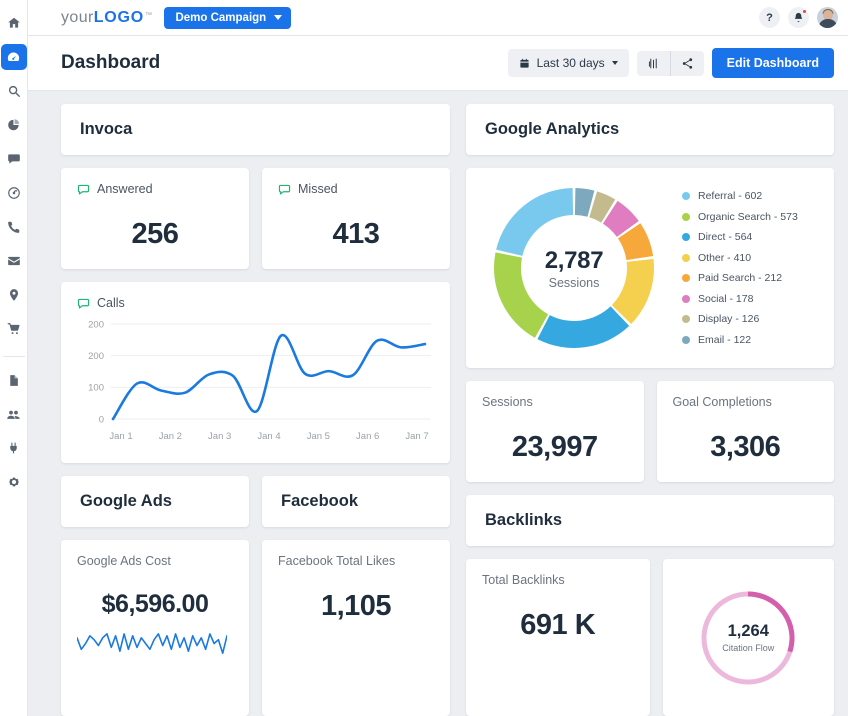 The height and width of the screenshot is (716, 848). I want to click on sidebar-item-settings, so click(14, 482).